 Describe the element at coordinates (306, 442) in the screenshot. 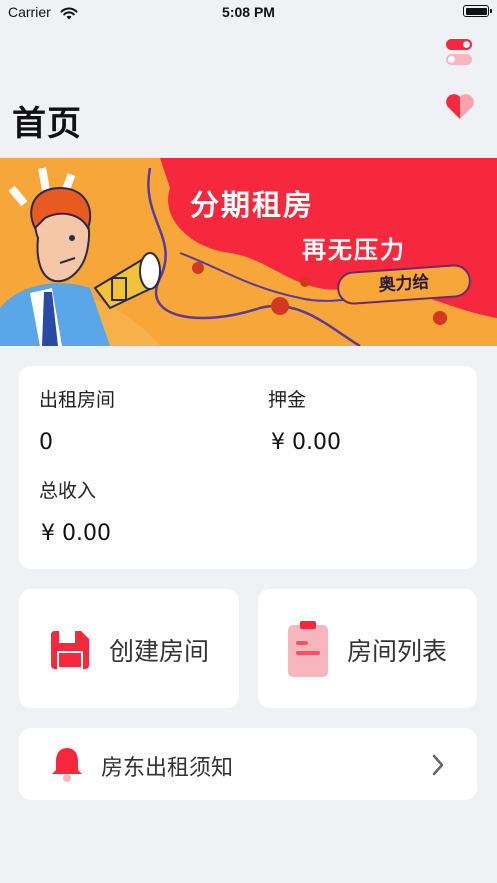

I see `deposit-value: ¥ 0.00` at that location.